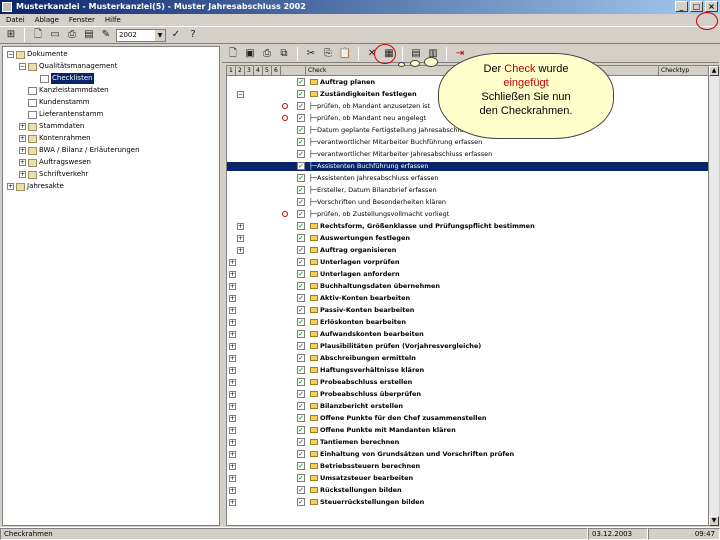 The width and height of the screenshot is (720, 540). What do you see at coordinates (79, 150) in the screenshot?
I see `tree-item: + BWA / Bilanz / Erläuterungen` at bounding box center [79, 150].